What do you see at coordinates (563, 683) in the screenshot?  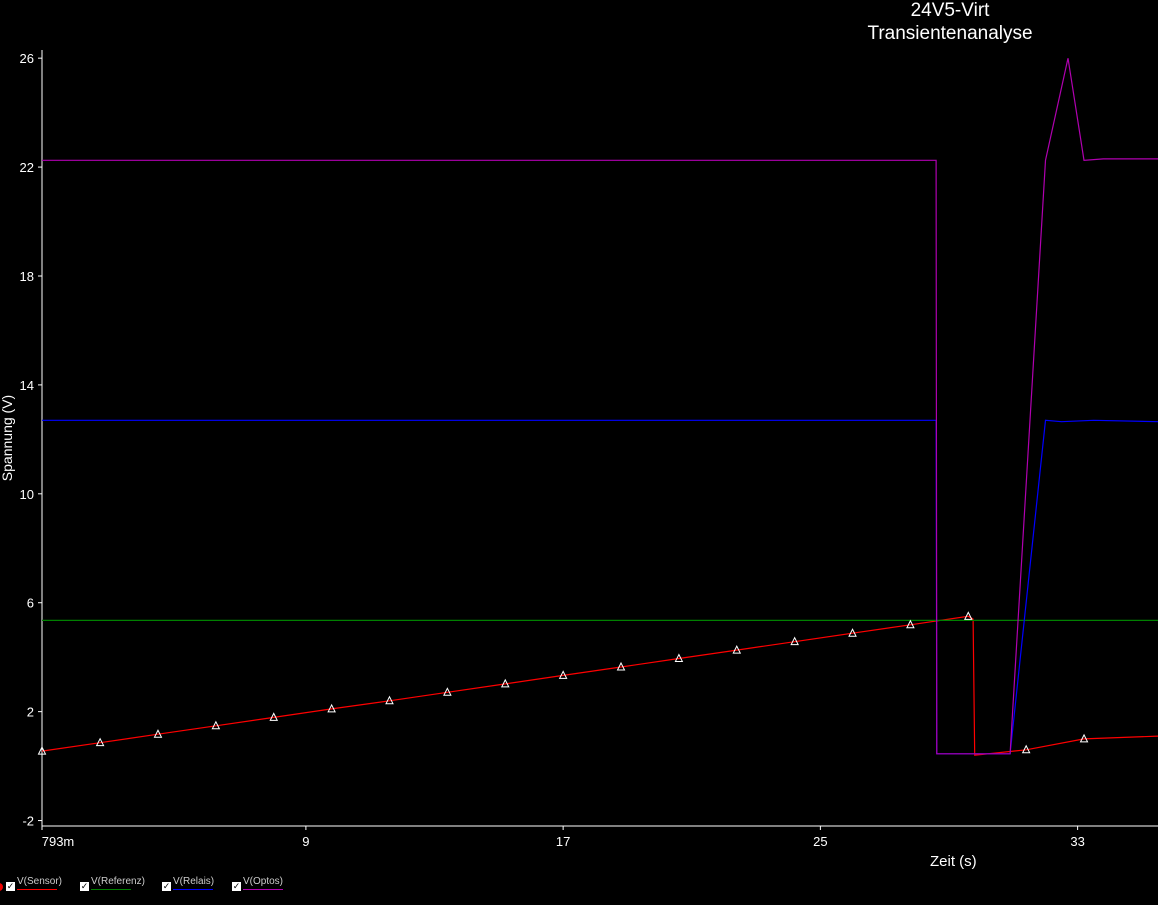 I see `chart-markers` at bounding box center [563, 683].